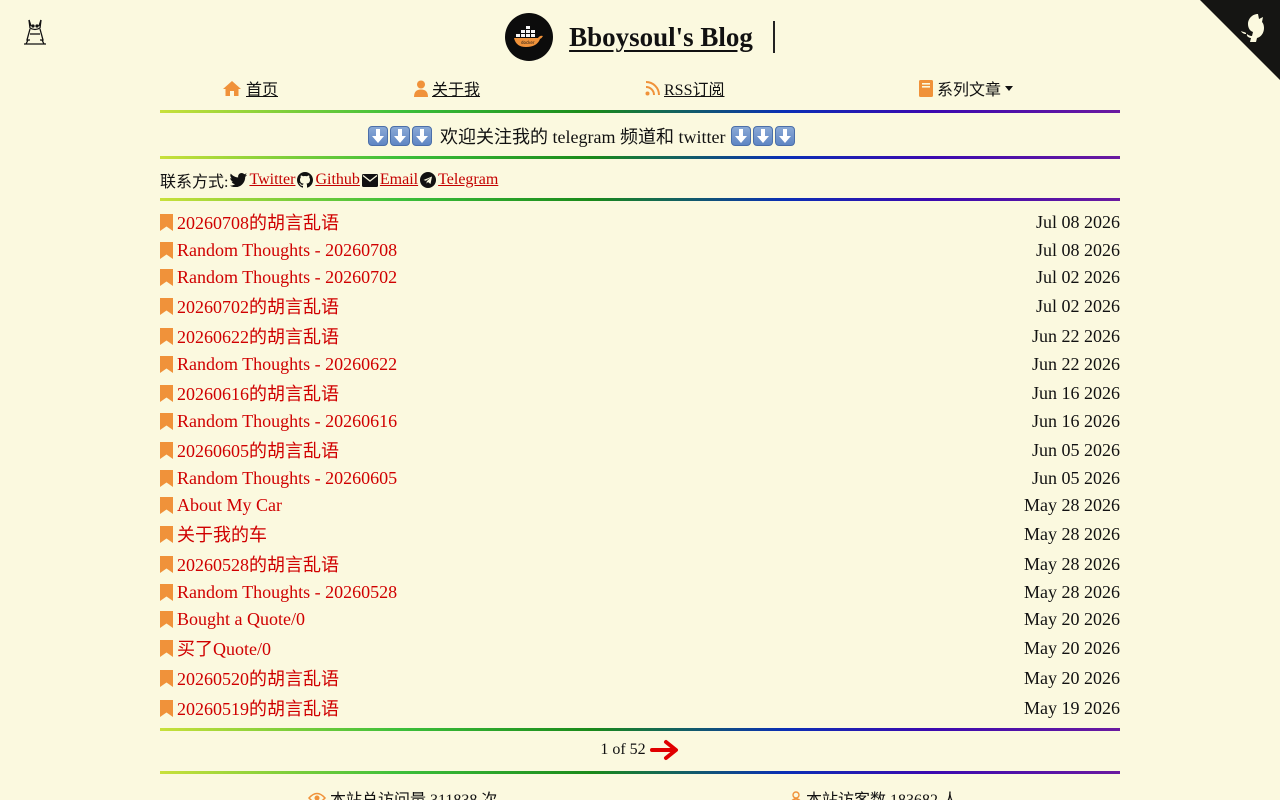  I want to click on post-title-link: Random Thoughts - 20260605, so click(287, 478).